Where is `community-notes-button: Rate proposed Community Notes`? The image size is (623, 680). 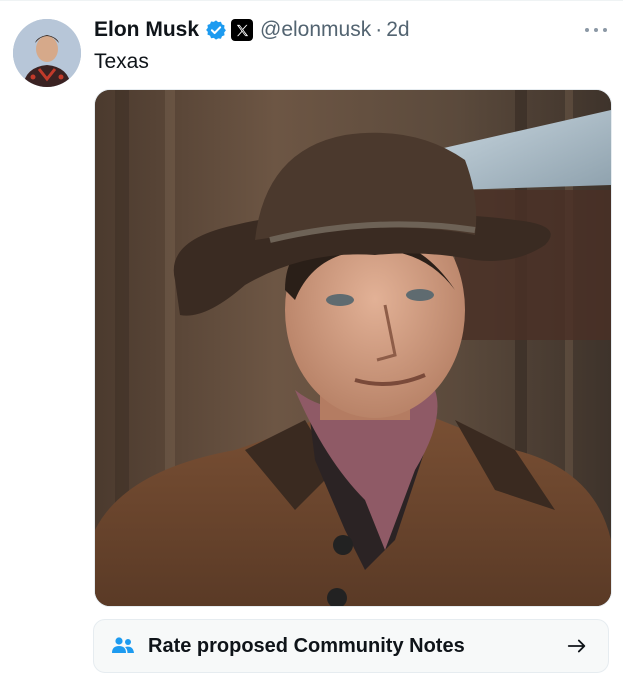 community-notes-button: Rate proposed Community Notes is located at coordinates (351, 646).